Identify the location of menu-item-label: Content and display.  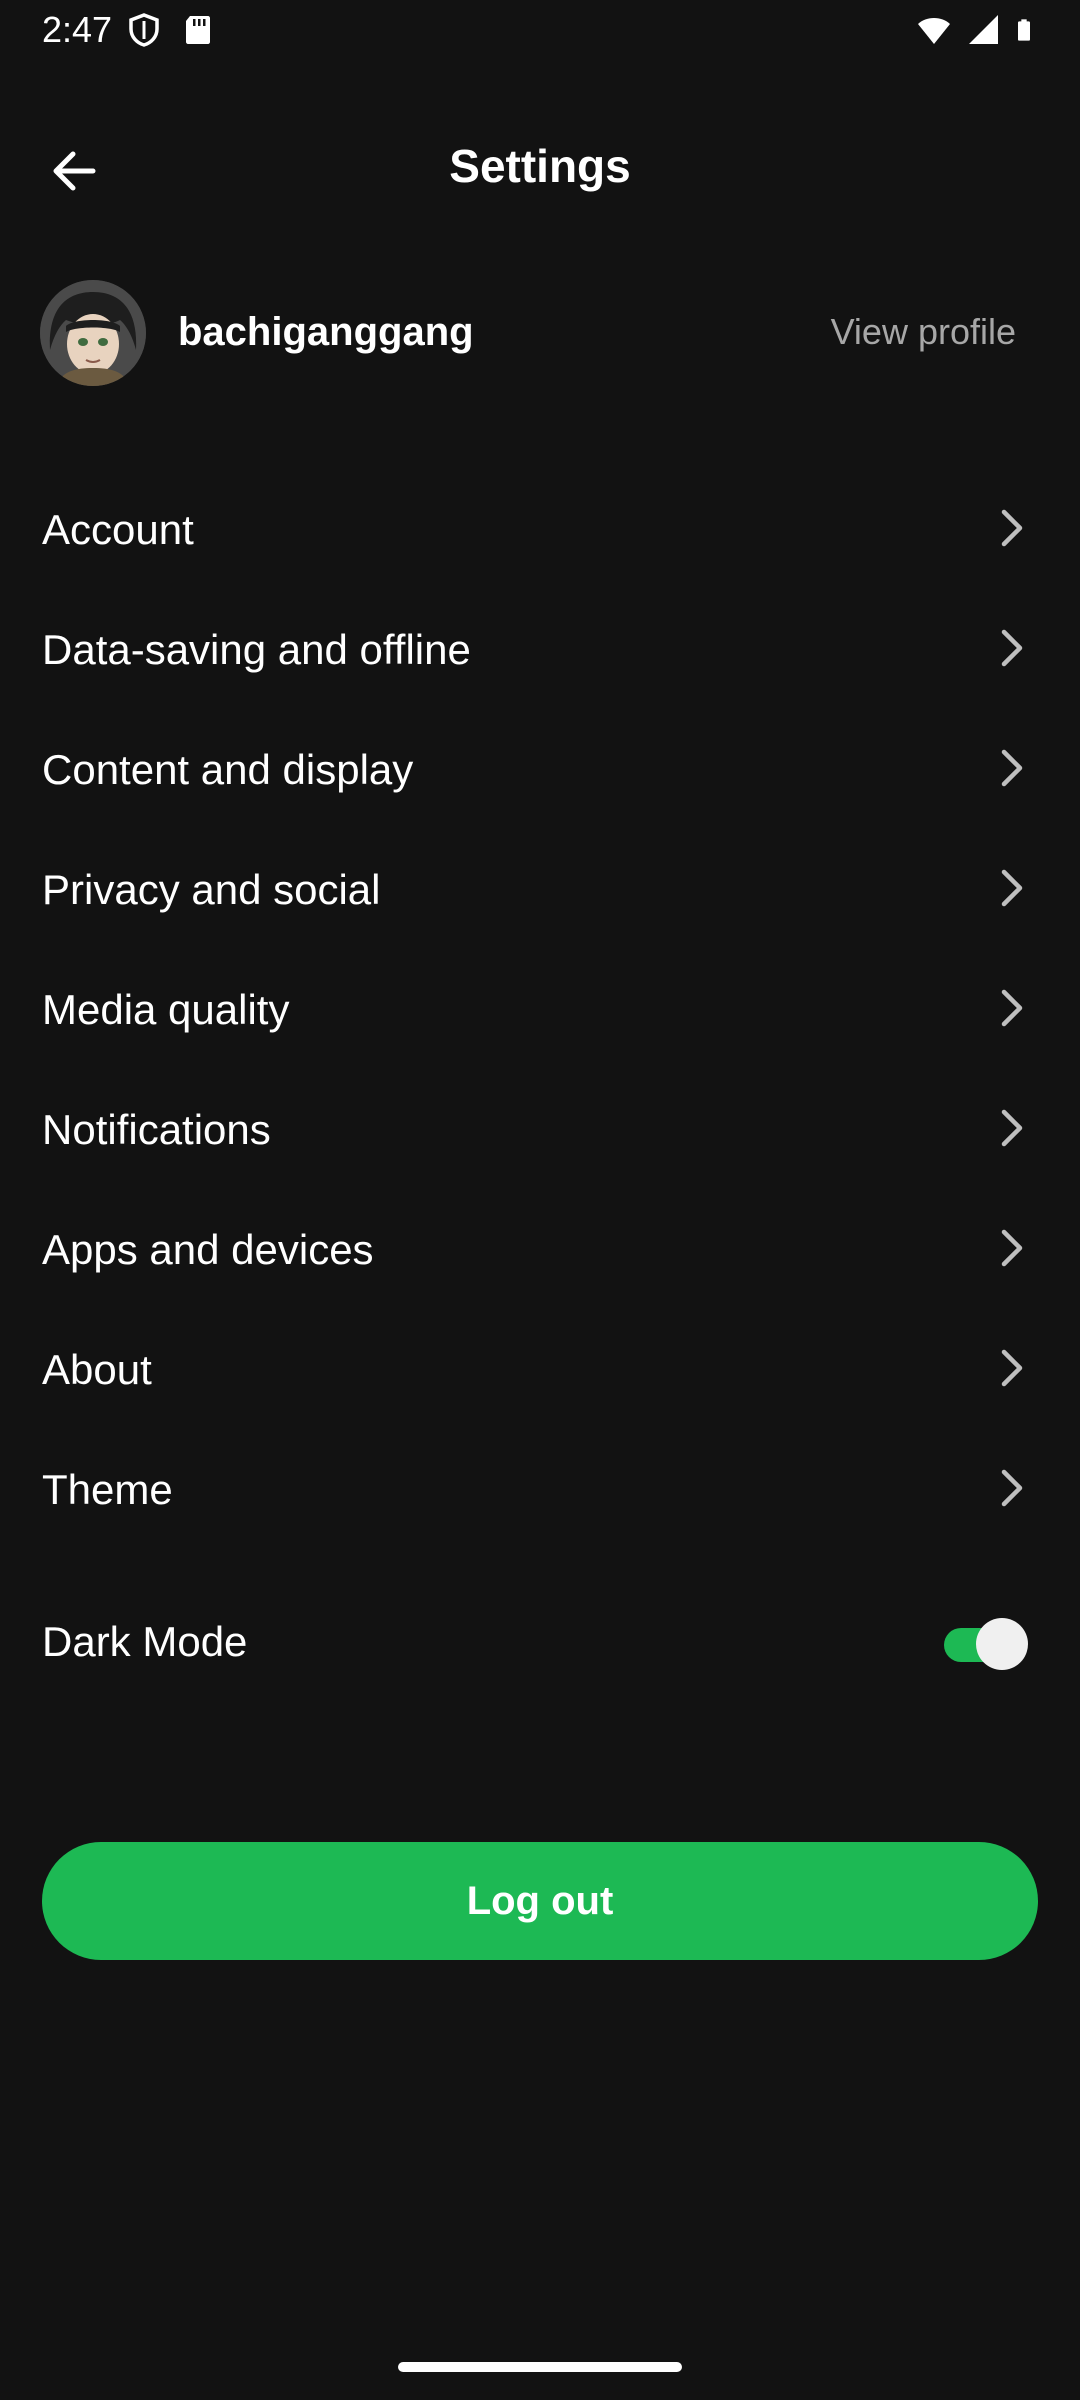
(228, 769).